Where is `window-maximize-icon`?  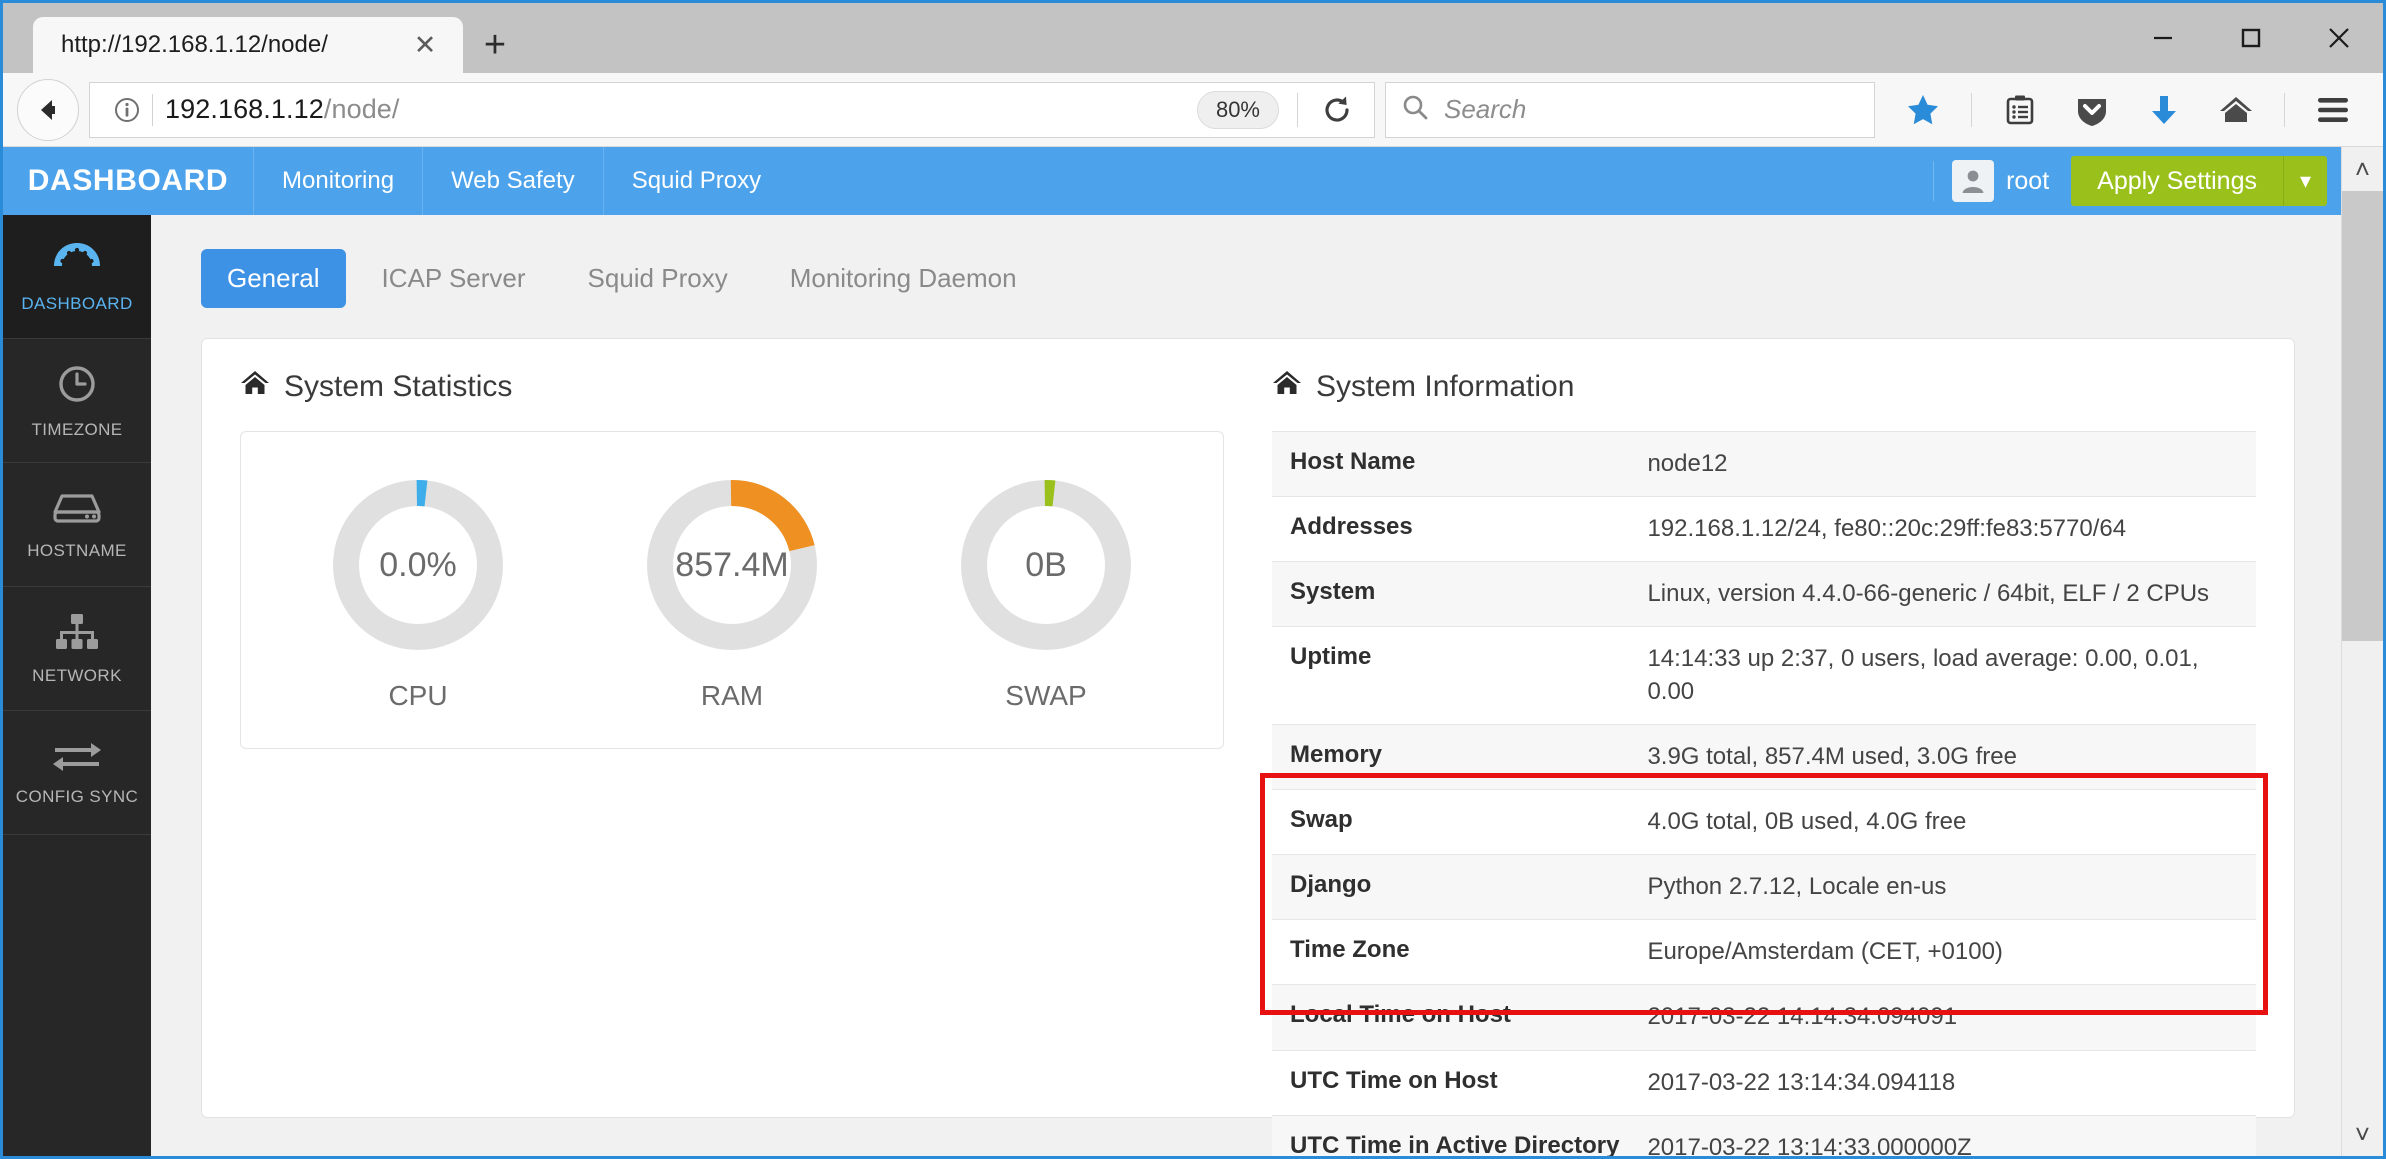 window-maximize-icon is located at coordinates (2251, 38).